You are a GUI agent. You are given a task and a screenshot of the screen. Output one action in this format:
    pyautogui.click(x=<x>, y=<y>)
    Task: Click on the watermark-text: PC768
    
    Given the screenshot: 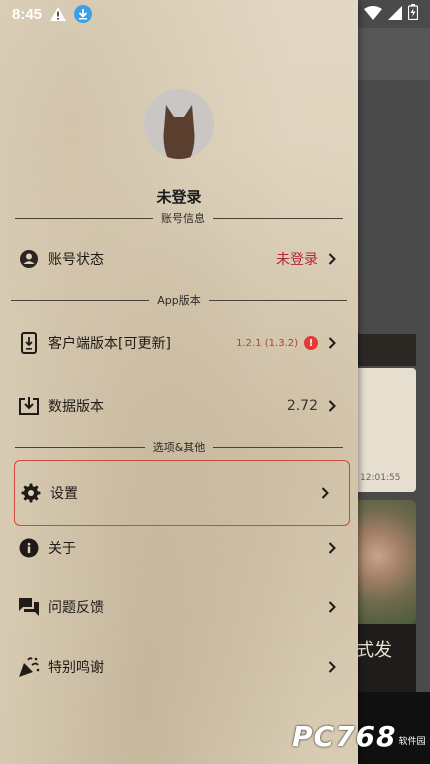 What is the action you would take?
    pyautogui.click(x=344, y=736)
    